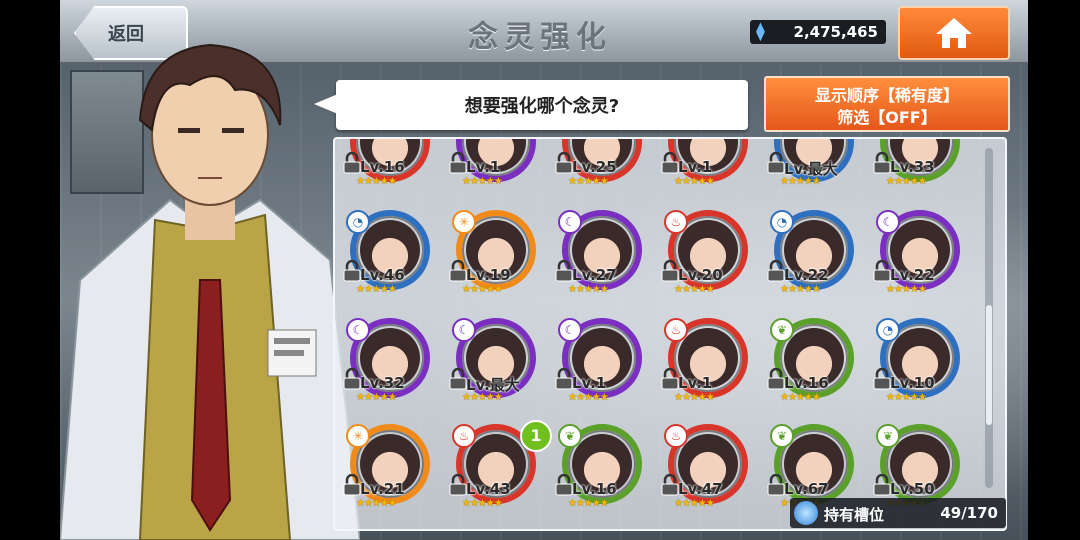 The height and width of the screenshot is (540, 1080). What do you see at coordinates (382, 275) in the screenshot?
I see `character-level: Lv.46` at bounding box center [382, 275].